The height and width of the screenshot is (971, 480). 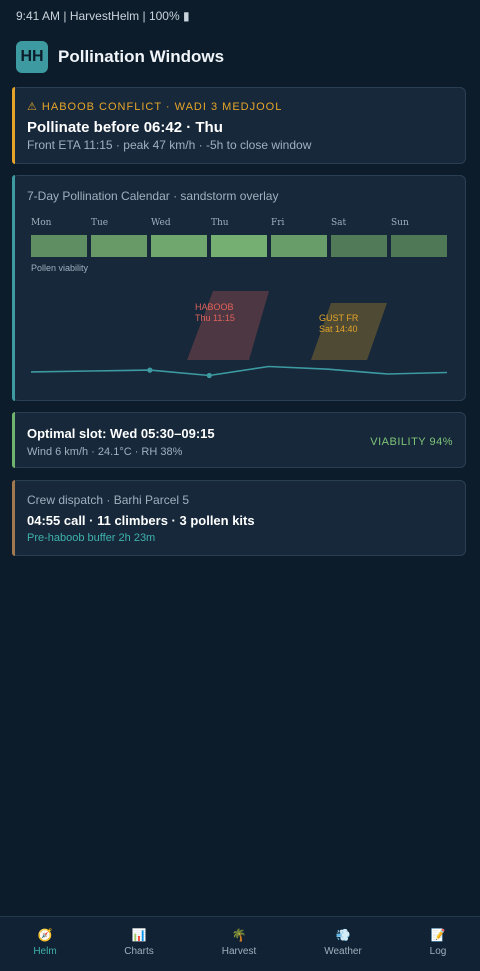 I want to click on viability-cell-sun, so click(x=419, y=246).